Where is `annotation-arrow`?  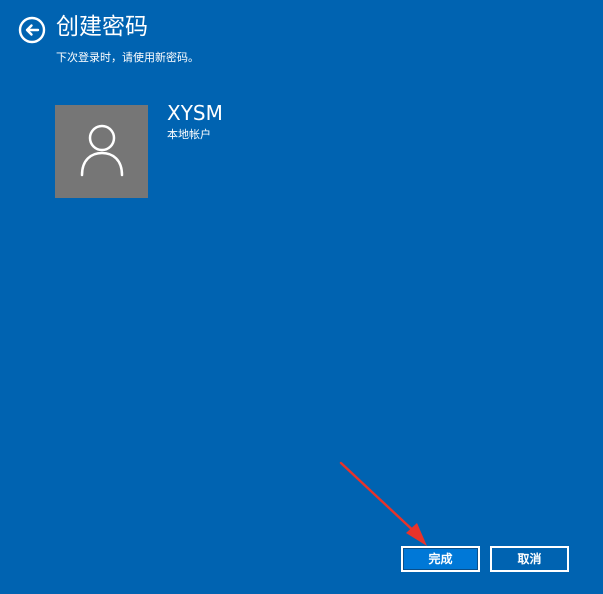 annotation-arrow is located at coordinates (383, 503).